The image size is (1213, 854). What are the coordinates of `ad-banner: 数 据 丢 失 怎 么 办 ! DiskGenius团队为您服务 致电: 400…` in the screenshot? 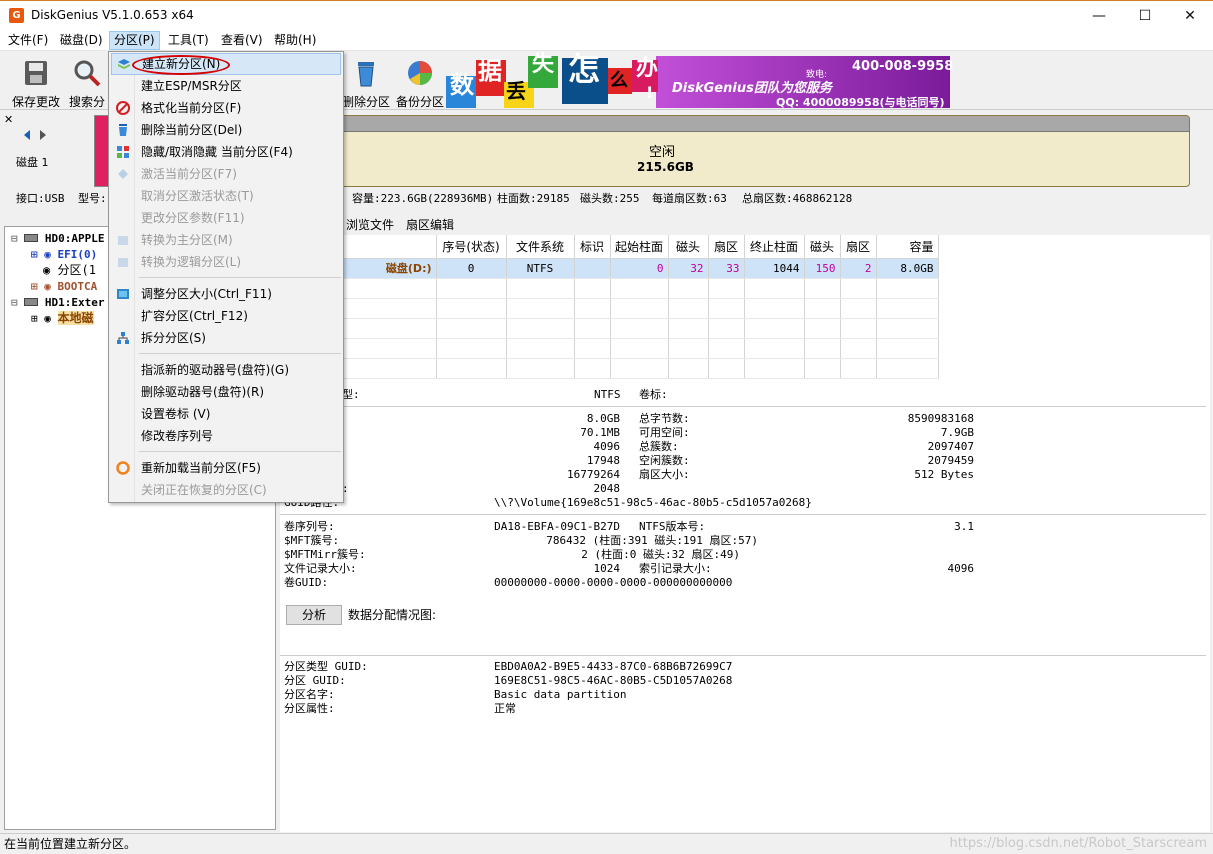 It's located at (700, 81).